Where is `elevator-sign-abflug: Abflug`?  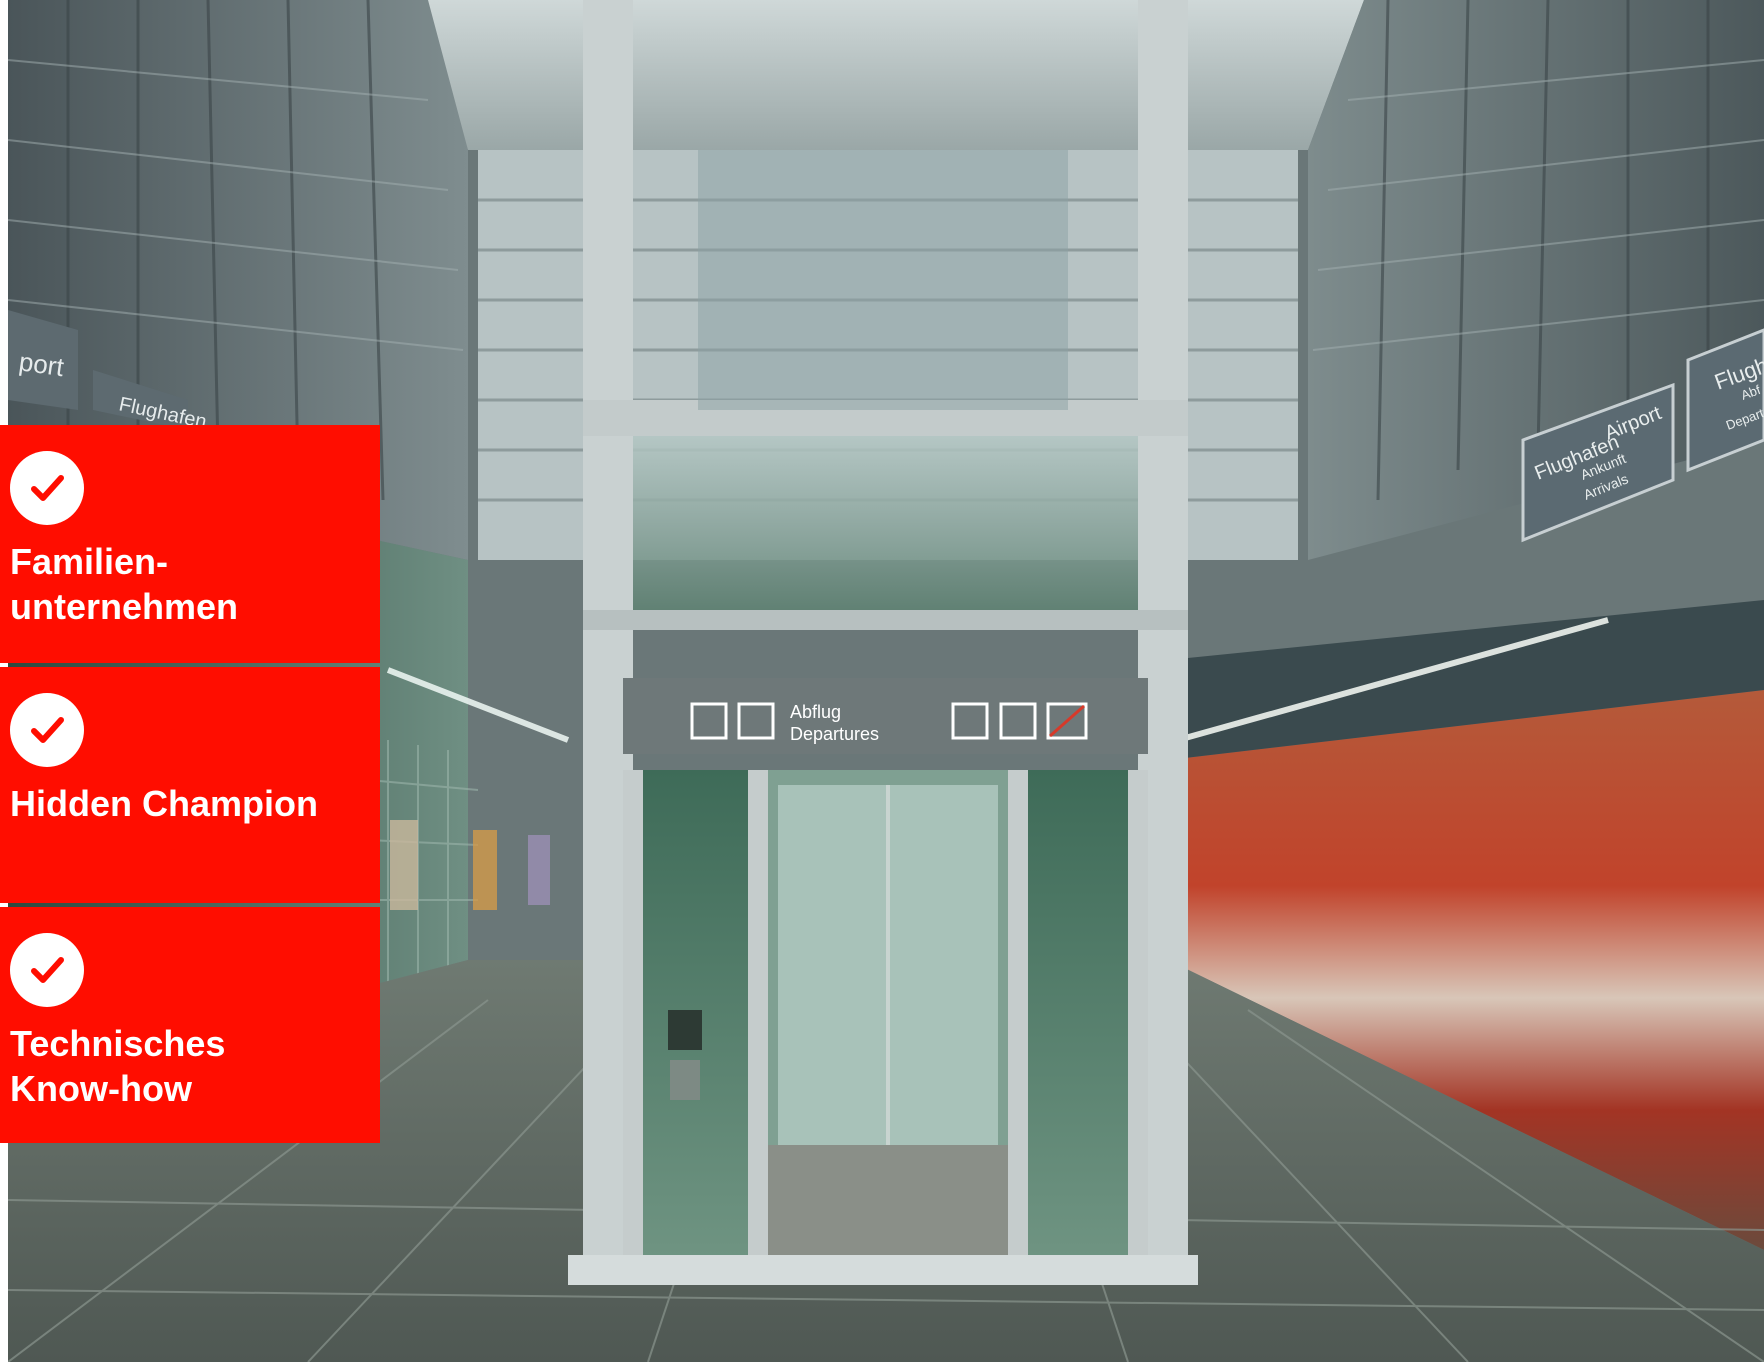 elevator-sign-abflug: Abflug is located at coordinates (815, 712).